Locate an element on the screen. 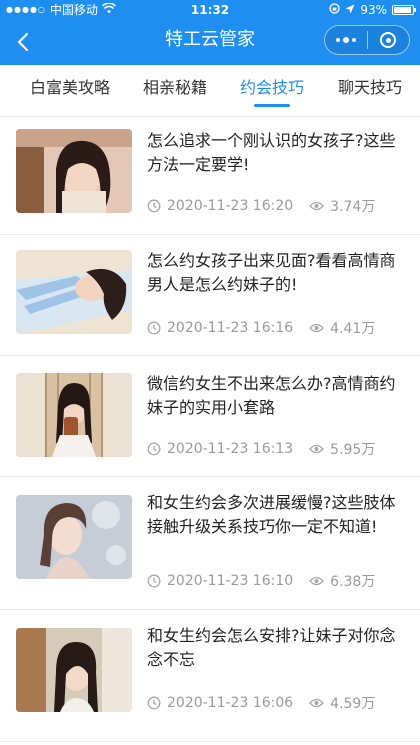 This screenshot has height=745, width=420. tab-label: 聊天技巧 is located at coordinates (370, 87).